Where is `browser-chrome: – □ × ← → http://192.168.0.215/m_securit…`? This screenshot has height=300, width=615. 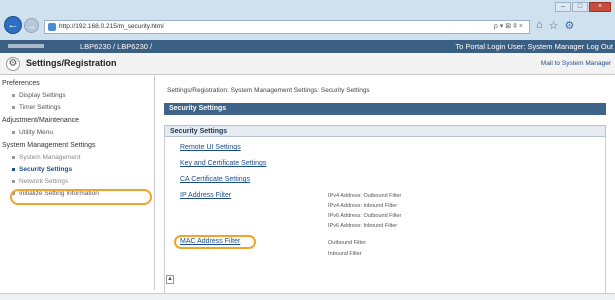 browser-chrome: – □ × ← → http://192.168.0.215/m_securit… is located at coordinates (307, 20).